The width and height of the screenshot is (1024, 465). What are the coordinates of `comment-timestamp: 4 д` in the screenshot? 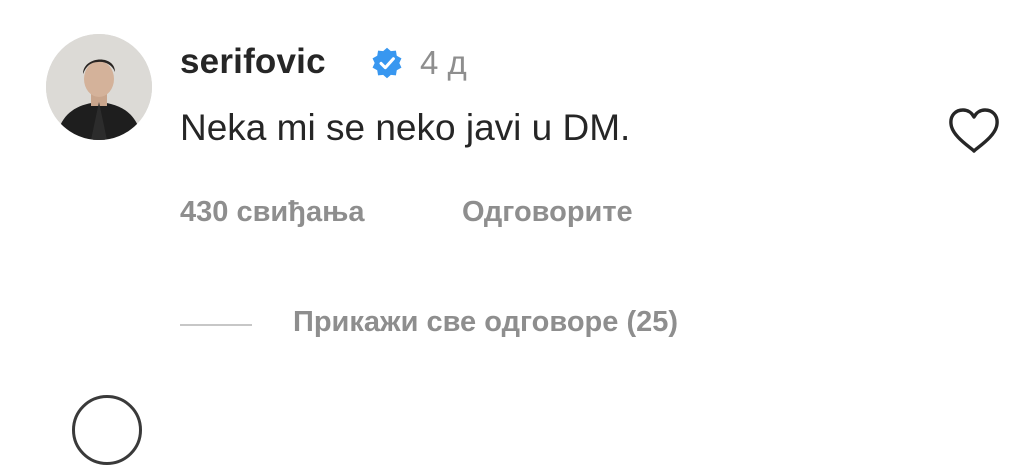 It's located at (443, 63).